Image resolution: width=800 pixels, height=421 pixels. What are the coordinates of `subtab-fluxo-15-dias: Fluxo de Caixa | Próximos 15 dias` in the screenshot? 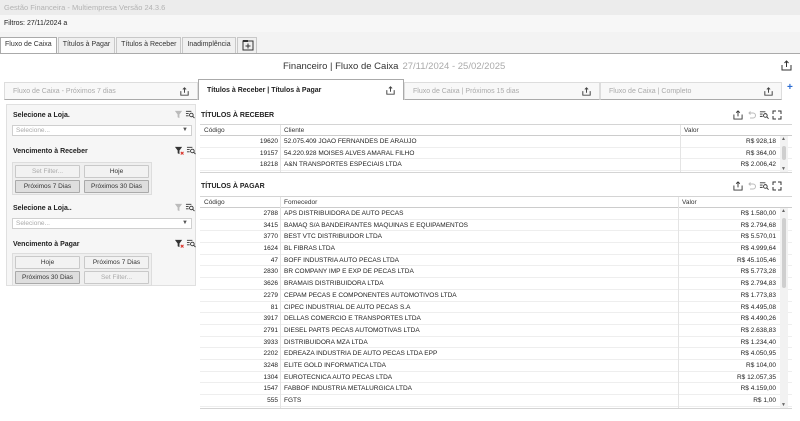 It's located at (502, 91).